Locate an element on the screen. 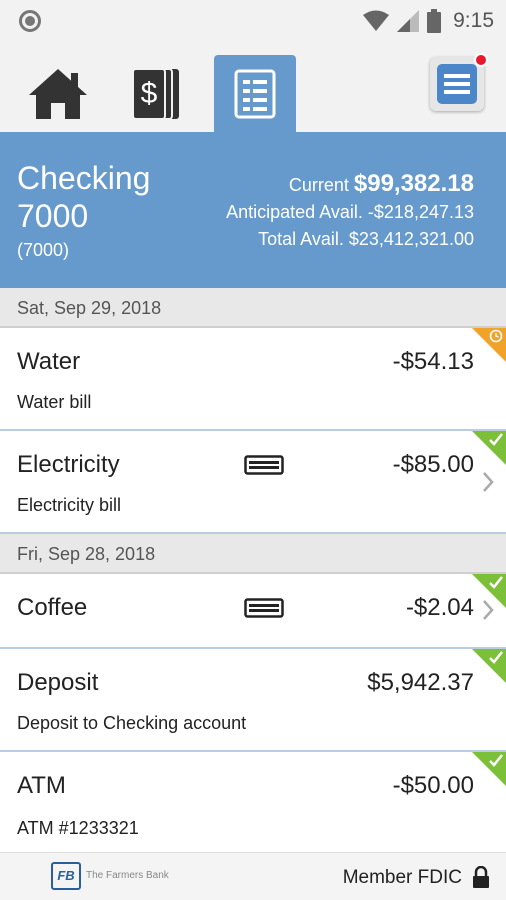 This screenshot has width=506, height=900. notification-badge is located at coordinates (481, 60).